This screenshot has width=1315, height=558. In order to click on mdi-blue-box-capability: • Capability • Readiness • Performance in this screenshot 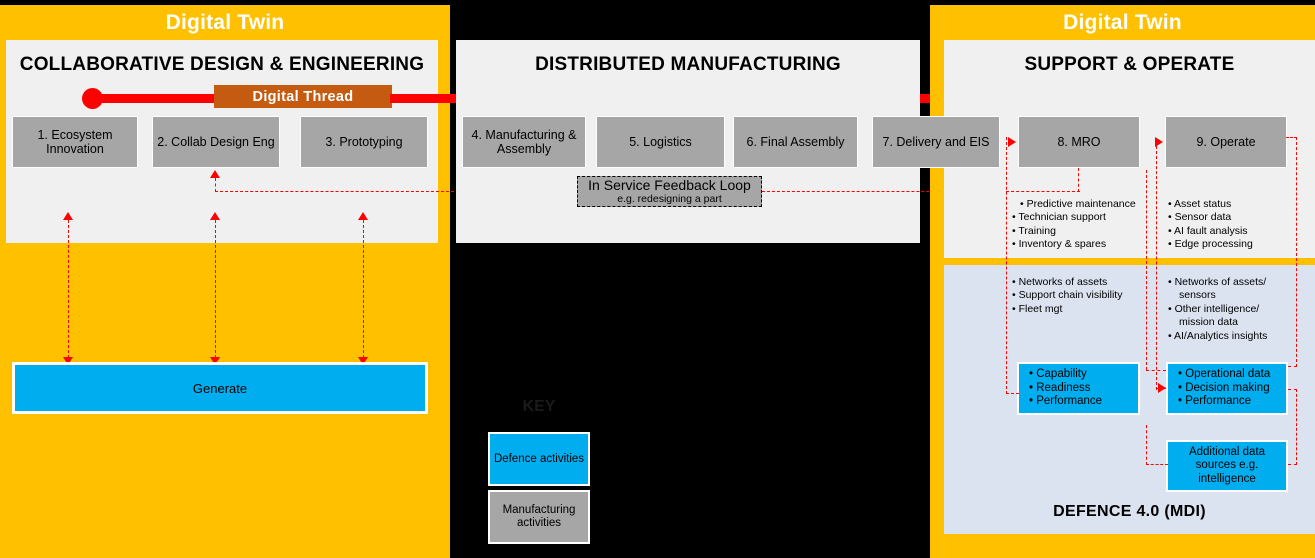, I will do `click(1078, 388)`.